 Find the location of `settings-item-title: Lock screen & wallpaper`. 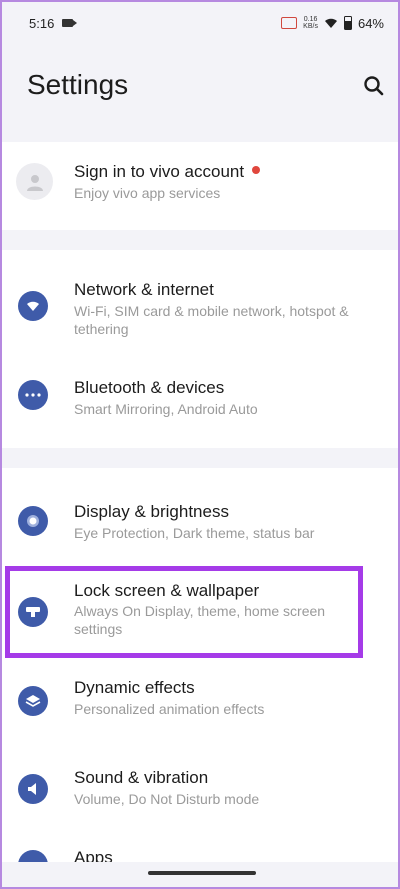

settings-item-title: Lock screen & wallpaper is located at coordinates (167, 590).